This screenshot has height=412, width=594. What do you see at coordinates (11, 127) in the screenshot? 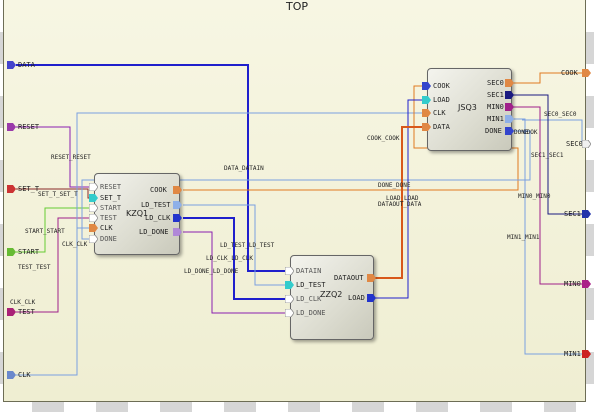
I see `reset-input-port` at bounding box center [11, 127].